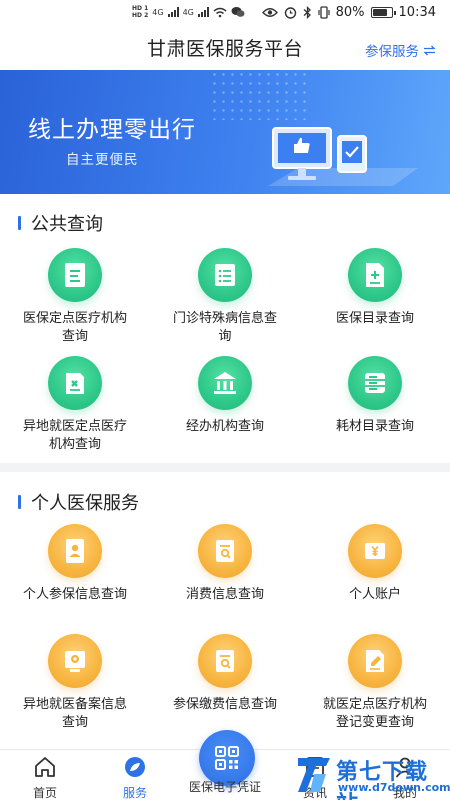 This screenshot has width=450, height=800. What do you see at coordinates (238, 12) in the screenshot?
I see `wechat-icon` at bounding box center [238, 12].